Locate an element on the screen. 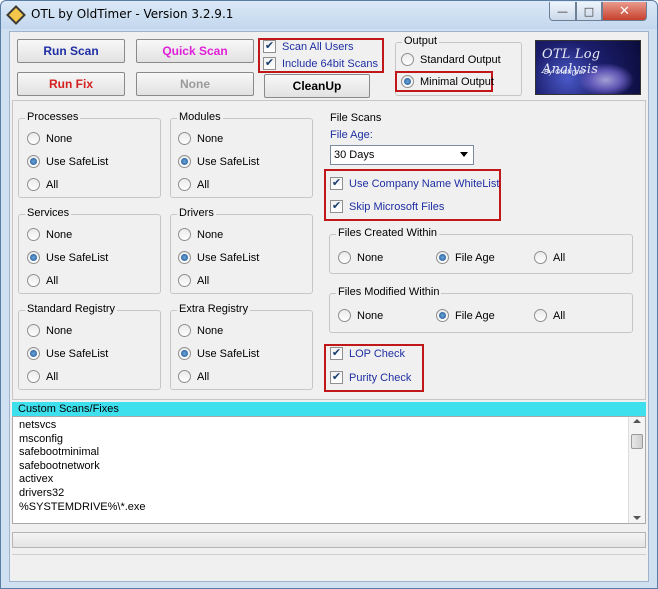 This screenshot has width=658, height=589. skip-microsoft-files-checkbox: ✔ Skip Microsoft Files is located at coordinates (387, 206).